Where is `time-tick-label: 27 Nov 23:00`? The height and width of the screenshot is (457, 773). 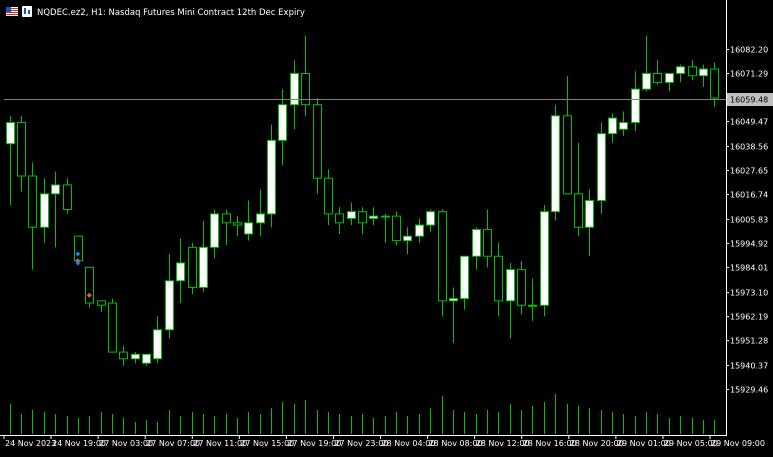 time-tick-label: 27 Nov 23:00 is located at coordinates (361, 443).